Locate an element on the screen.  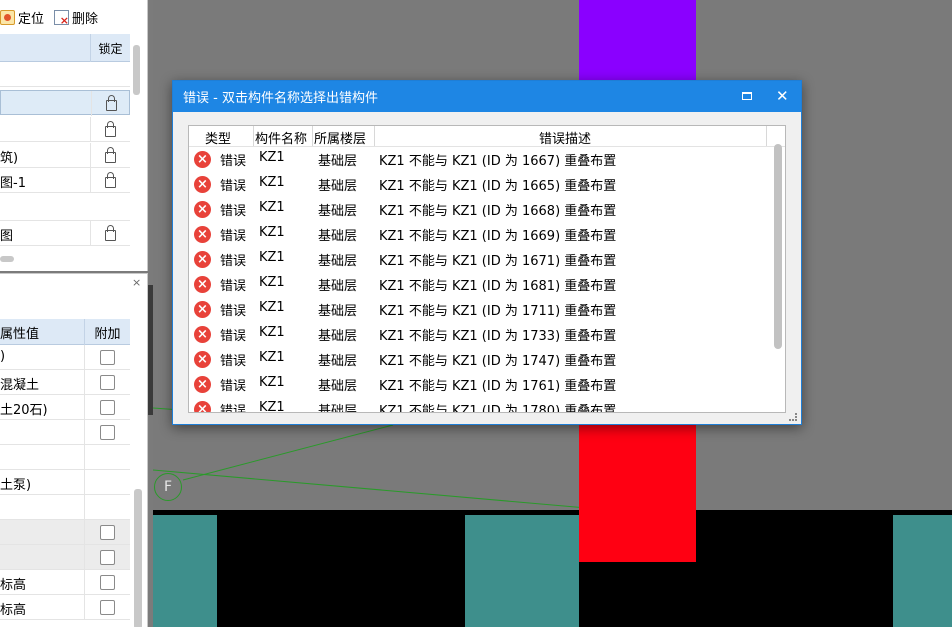
error-desc: KZ1 不能与 KZ1 (ID 为 1780) 重叠布置 is located at coordinates (498, 408).